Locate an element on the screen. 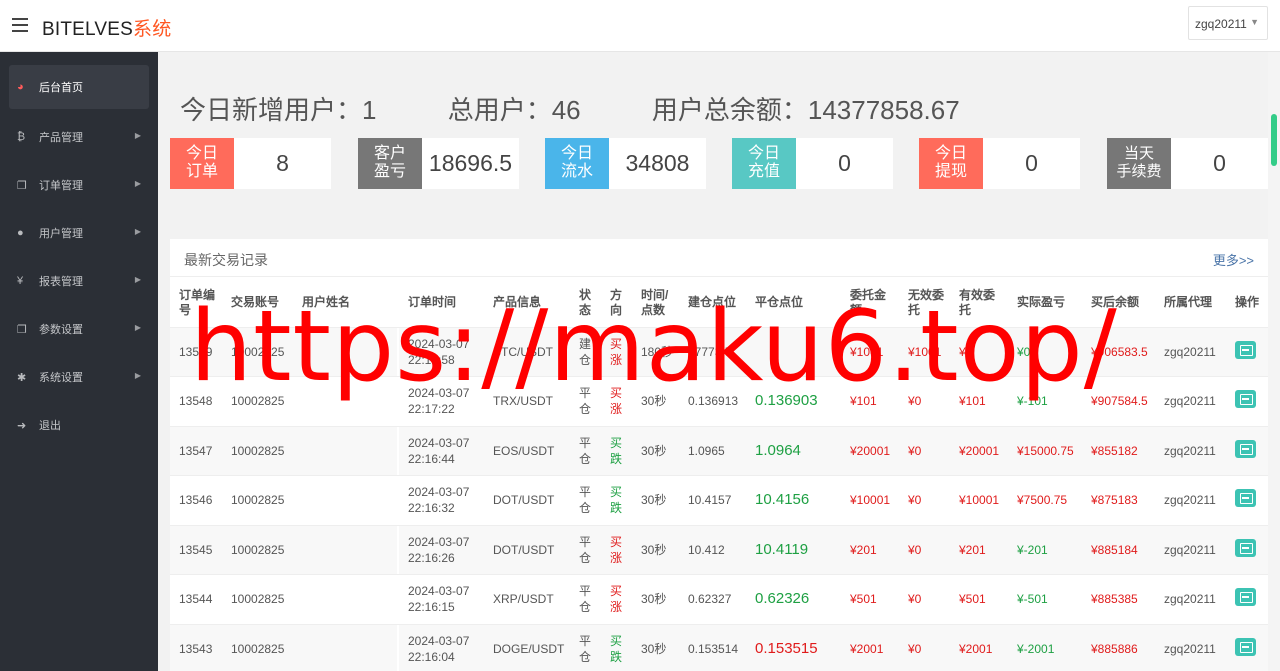 The width and height of the screenshot is (1280, 671). more-link: 更多>> is located at coordinates (1233, 259).